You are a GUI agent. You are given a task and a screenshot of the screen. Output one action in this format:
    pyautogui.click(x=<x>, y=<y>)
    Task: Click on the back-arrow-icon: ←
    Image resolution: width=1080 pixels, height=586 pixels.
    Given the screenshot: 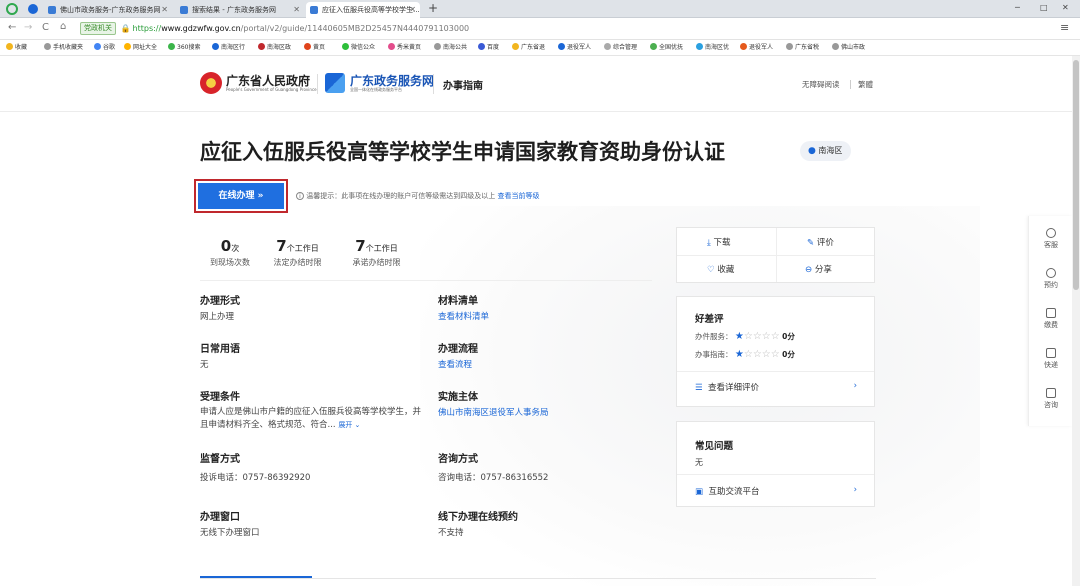 What is the action you would take?
    pyautogui.click(x=12, y=27)
    